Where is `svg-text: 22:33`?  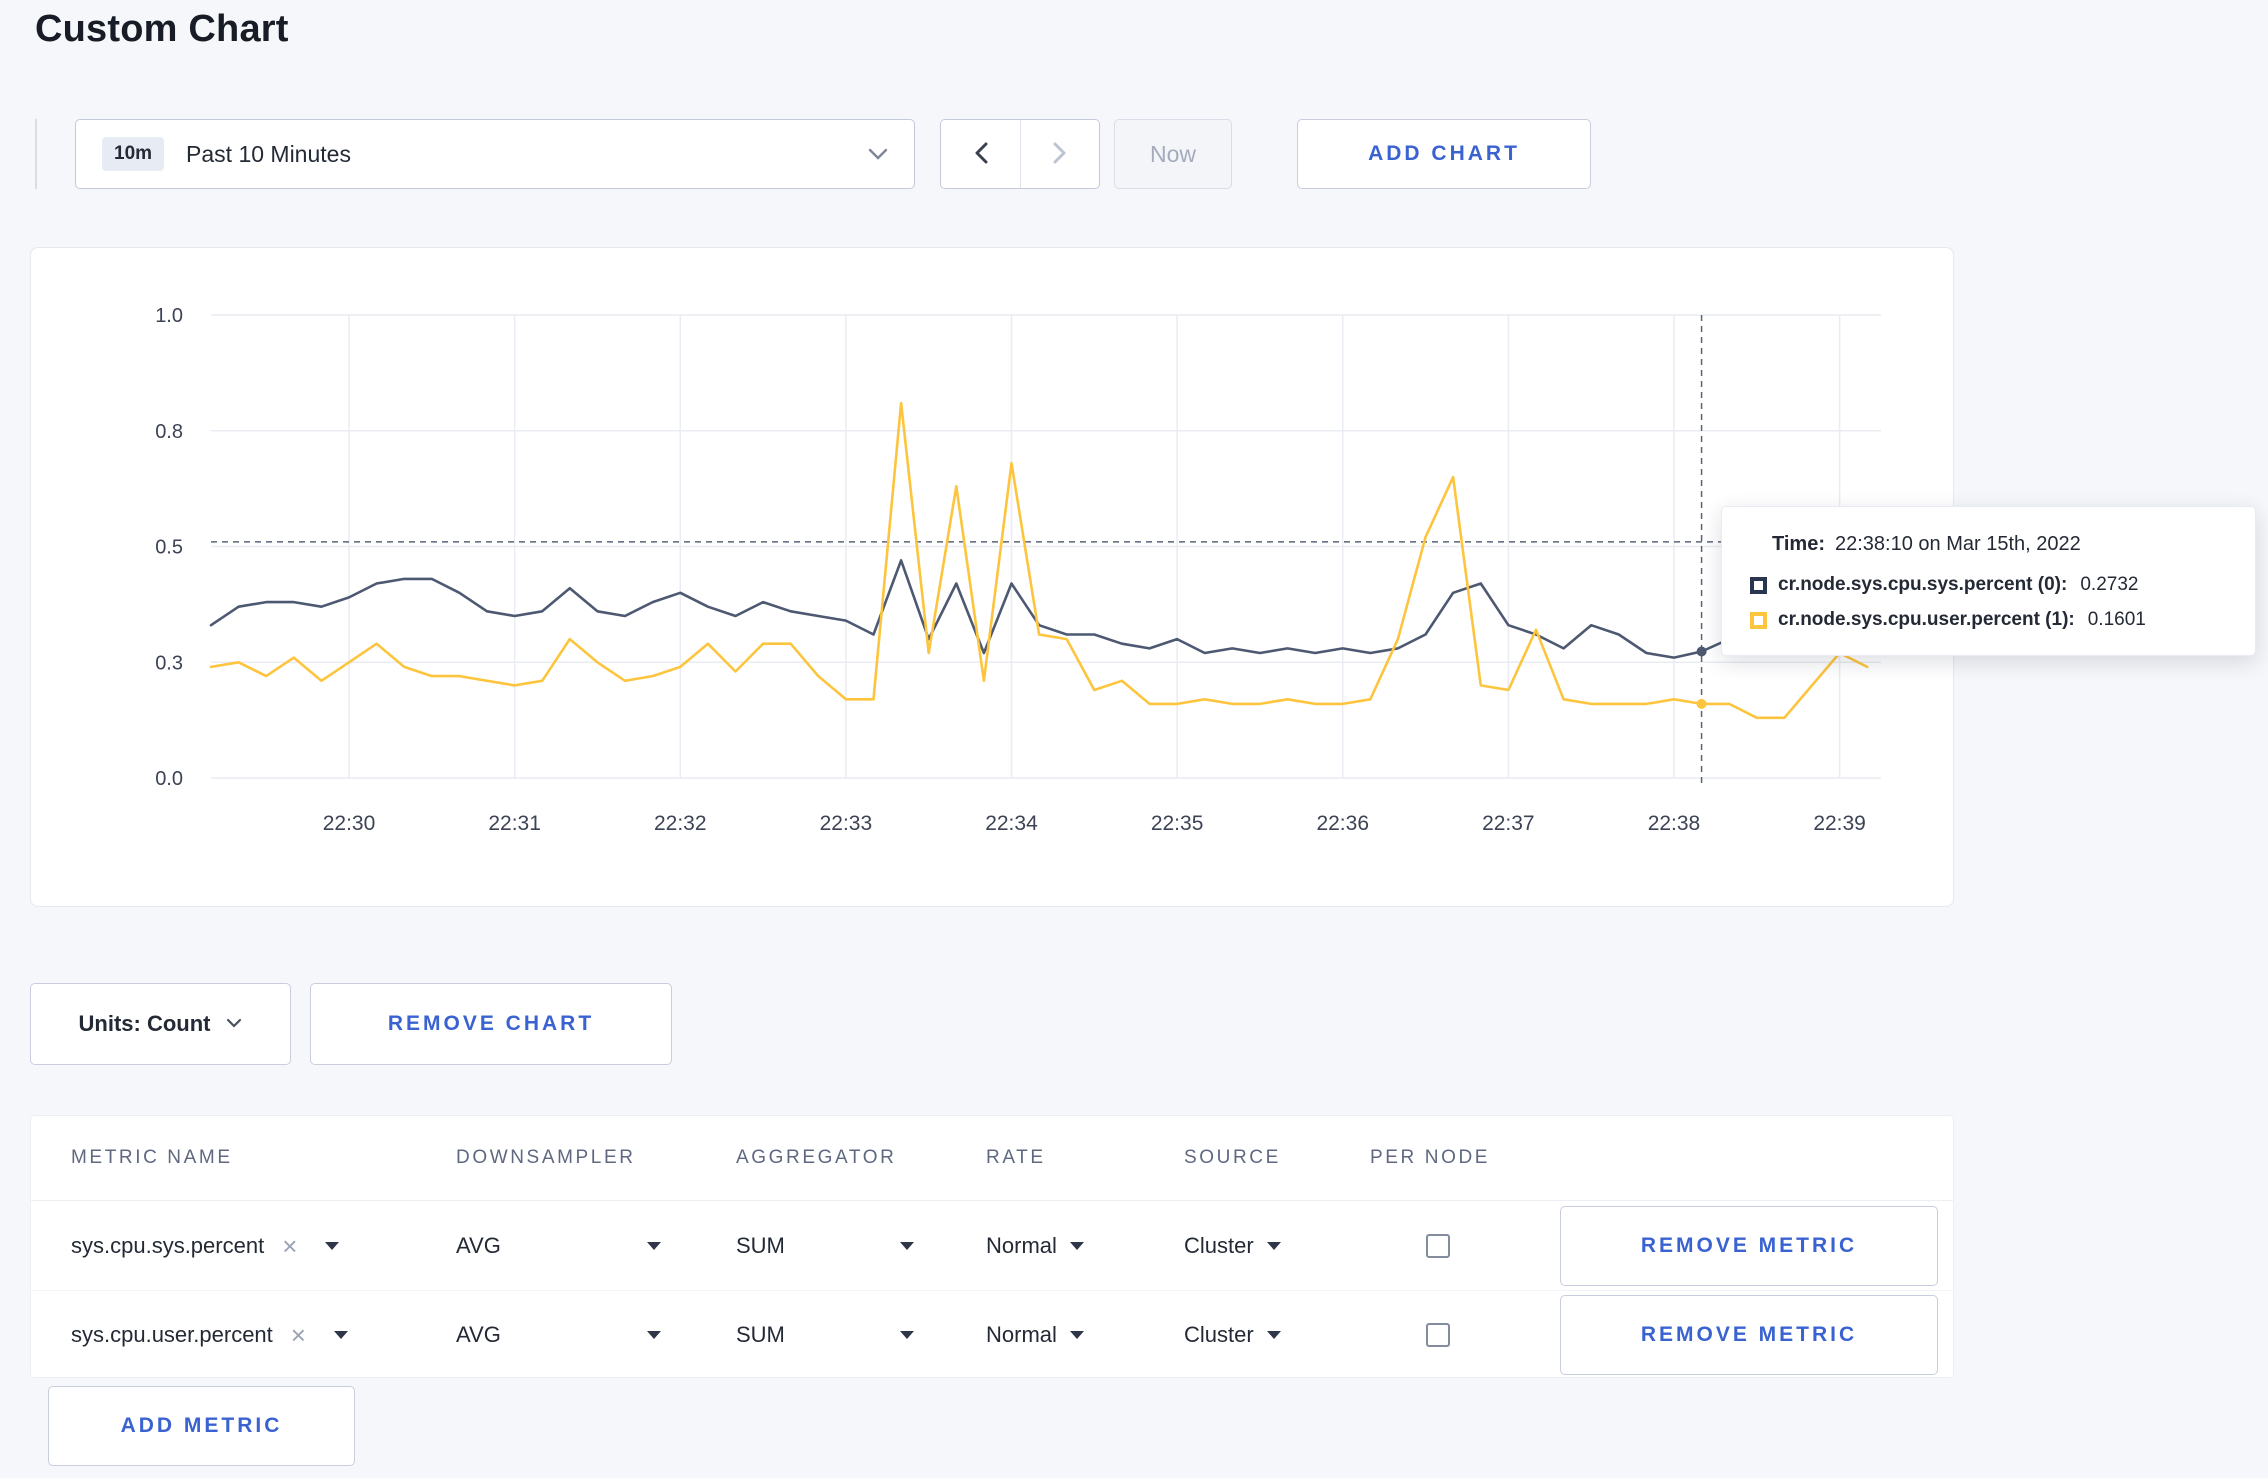 svg-text: 22:33 is located at coordinates (846, 823).